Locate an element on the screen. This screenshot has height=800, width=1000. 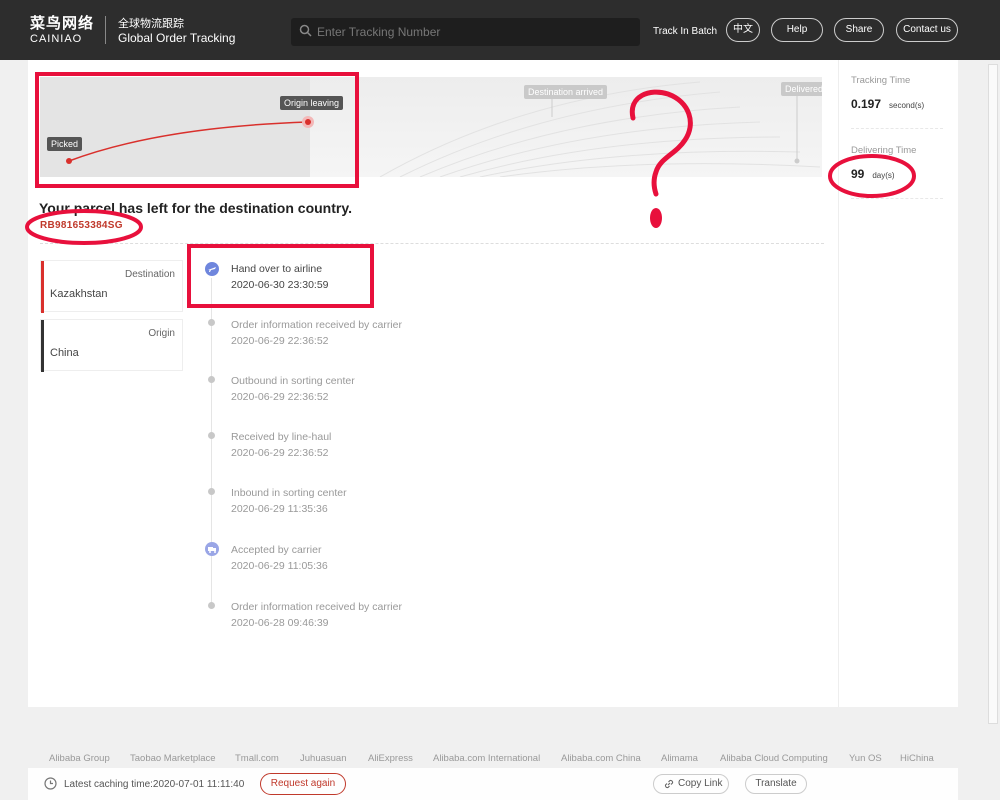
clock-icon is located at coordinates (50, 786).